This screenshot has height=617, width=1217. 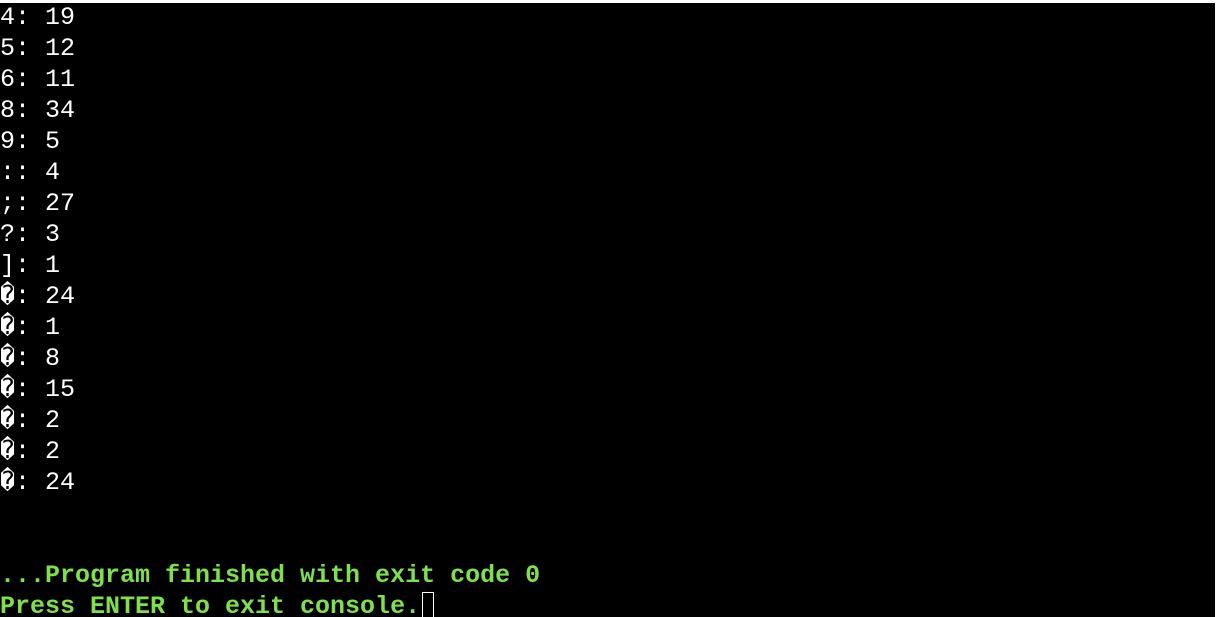 What do you see at coordinates (30, 265) in the screenshot?
I see `output-line: ]: 1` at bounding box center [30, 265].